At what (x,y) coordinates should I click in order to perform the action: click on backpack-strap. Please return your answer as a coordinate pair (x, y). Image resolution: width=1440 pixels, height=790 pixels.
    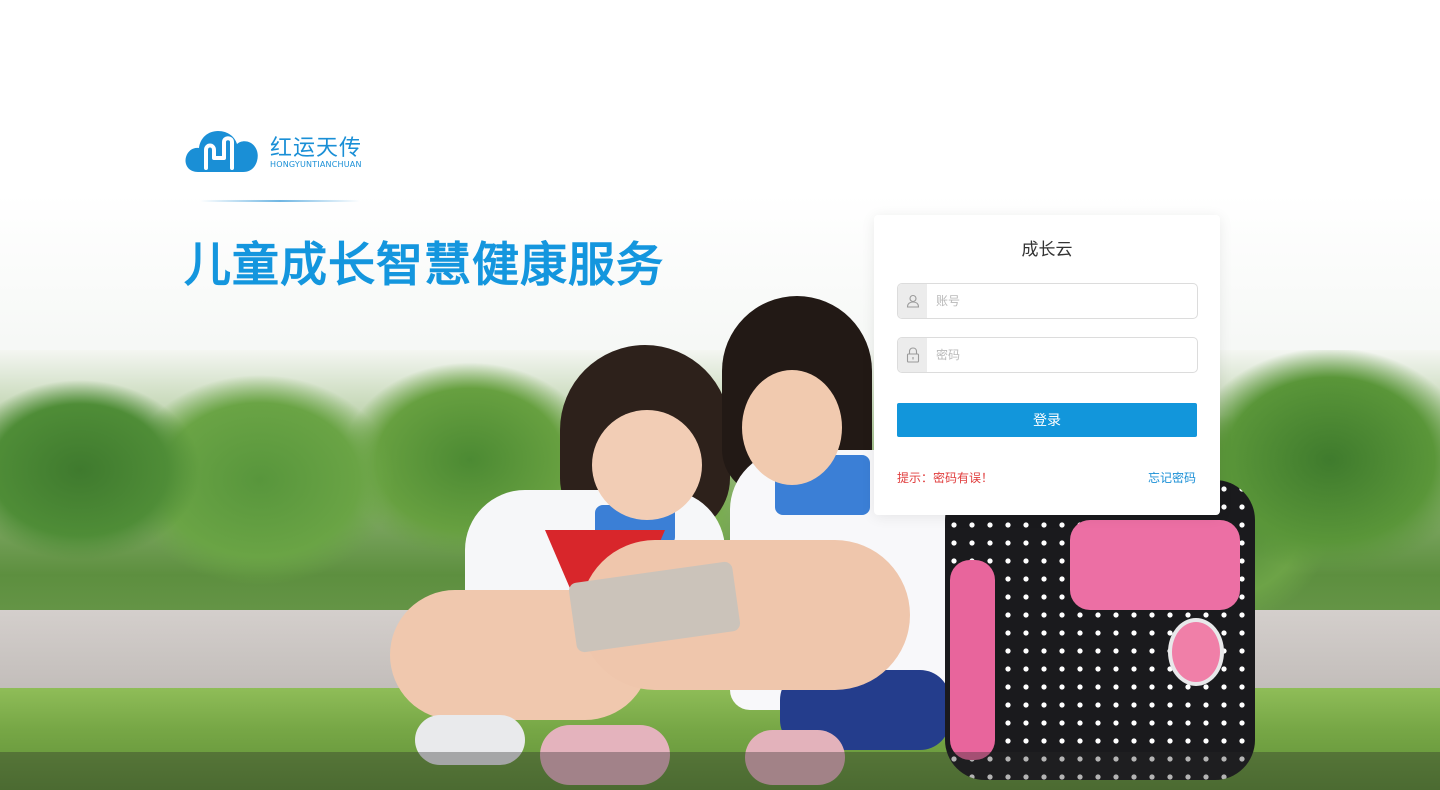
    Looking at the image, I should click on (972, 660).